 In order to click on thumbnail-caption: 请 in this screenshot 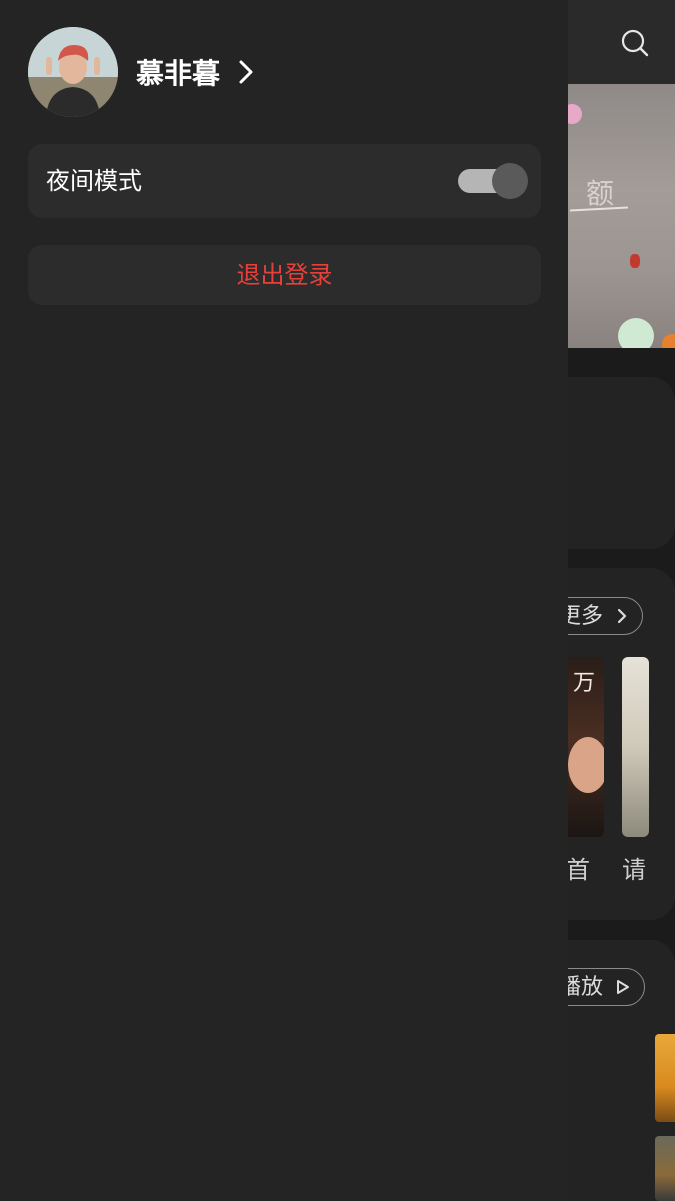, I will do `click(634, 870)`.